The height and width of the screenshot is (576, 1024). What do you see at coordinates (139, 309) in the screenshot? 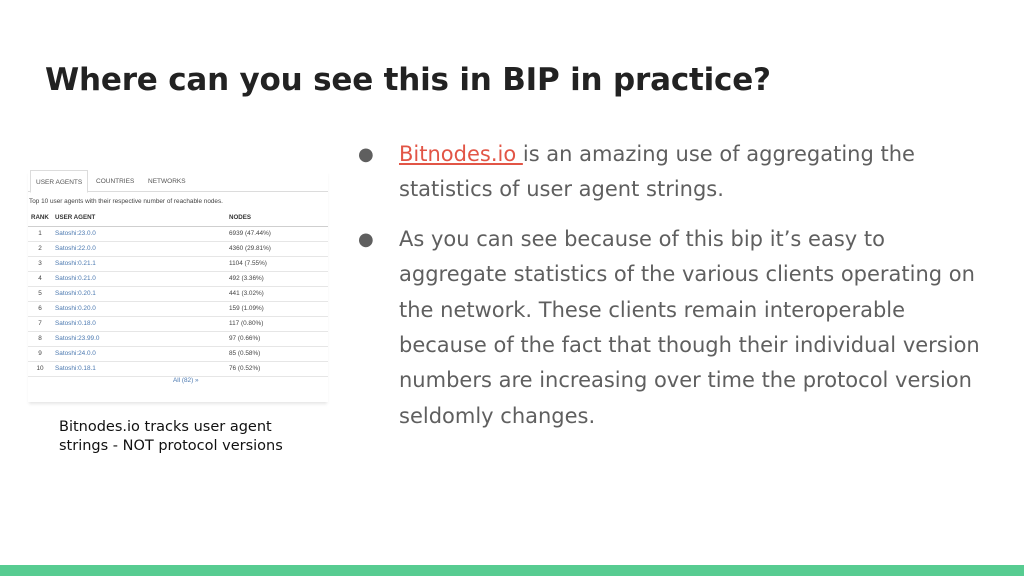
I see `row-user-agent: Satoshi:0.20.0` at bounding box center [139, 309].